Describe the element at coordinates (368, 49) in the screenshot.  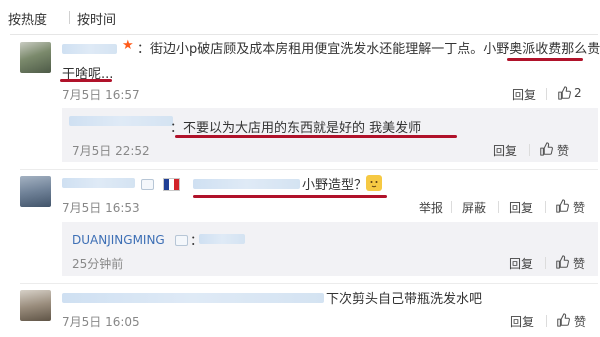
I see `comment-text: ：街边小p破店顾及成本房租用便宜洗发水还能理解一丁点。小野奥派收费那么贵是` at that location.